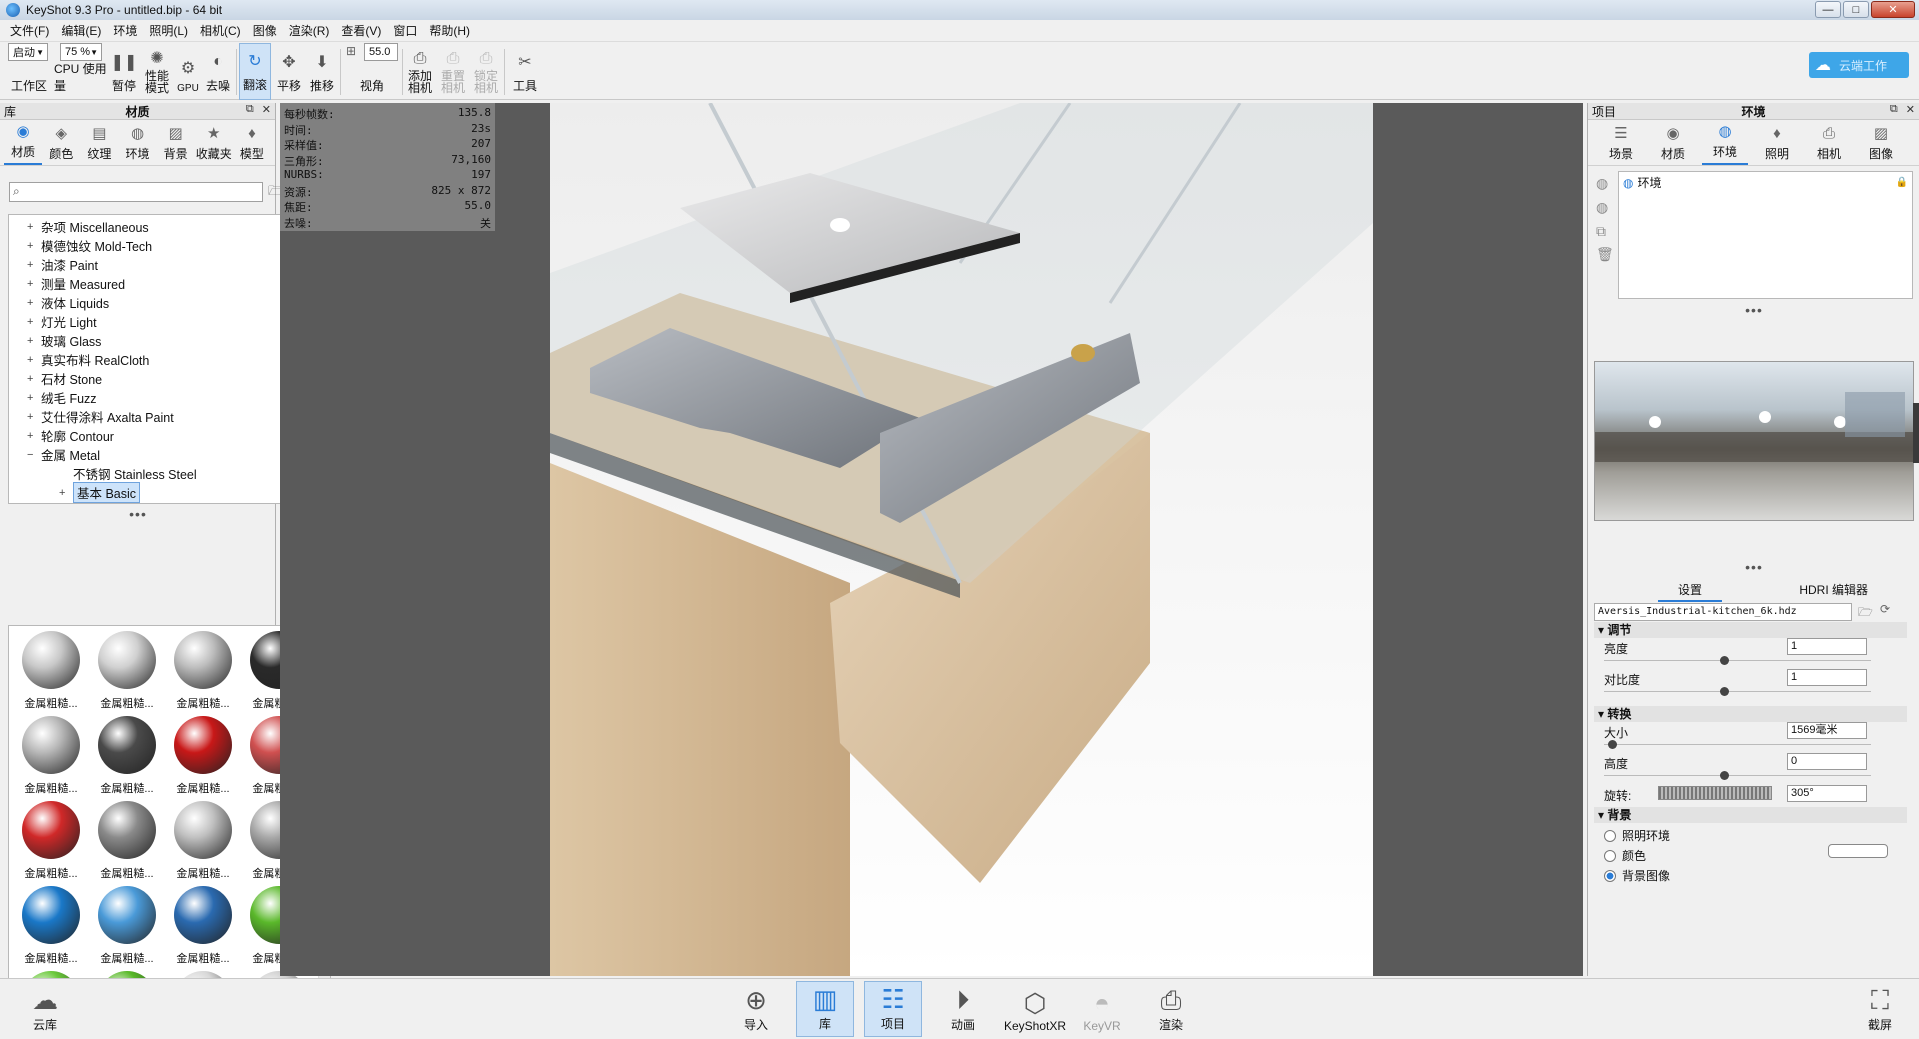  What do you see at coordinates (1827, 730) in the screenshot?
I see `size-input: 1569毫米` at bounding box center [1827, 730].